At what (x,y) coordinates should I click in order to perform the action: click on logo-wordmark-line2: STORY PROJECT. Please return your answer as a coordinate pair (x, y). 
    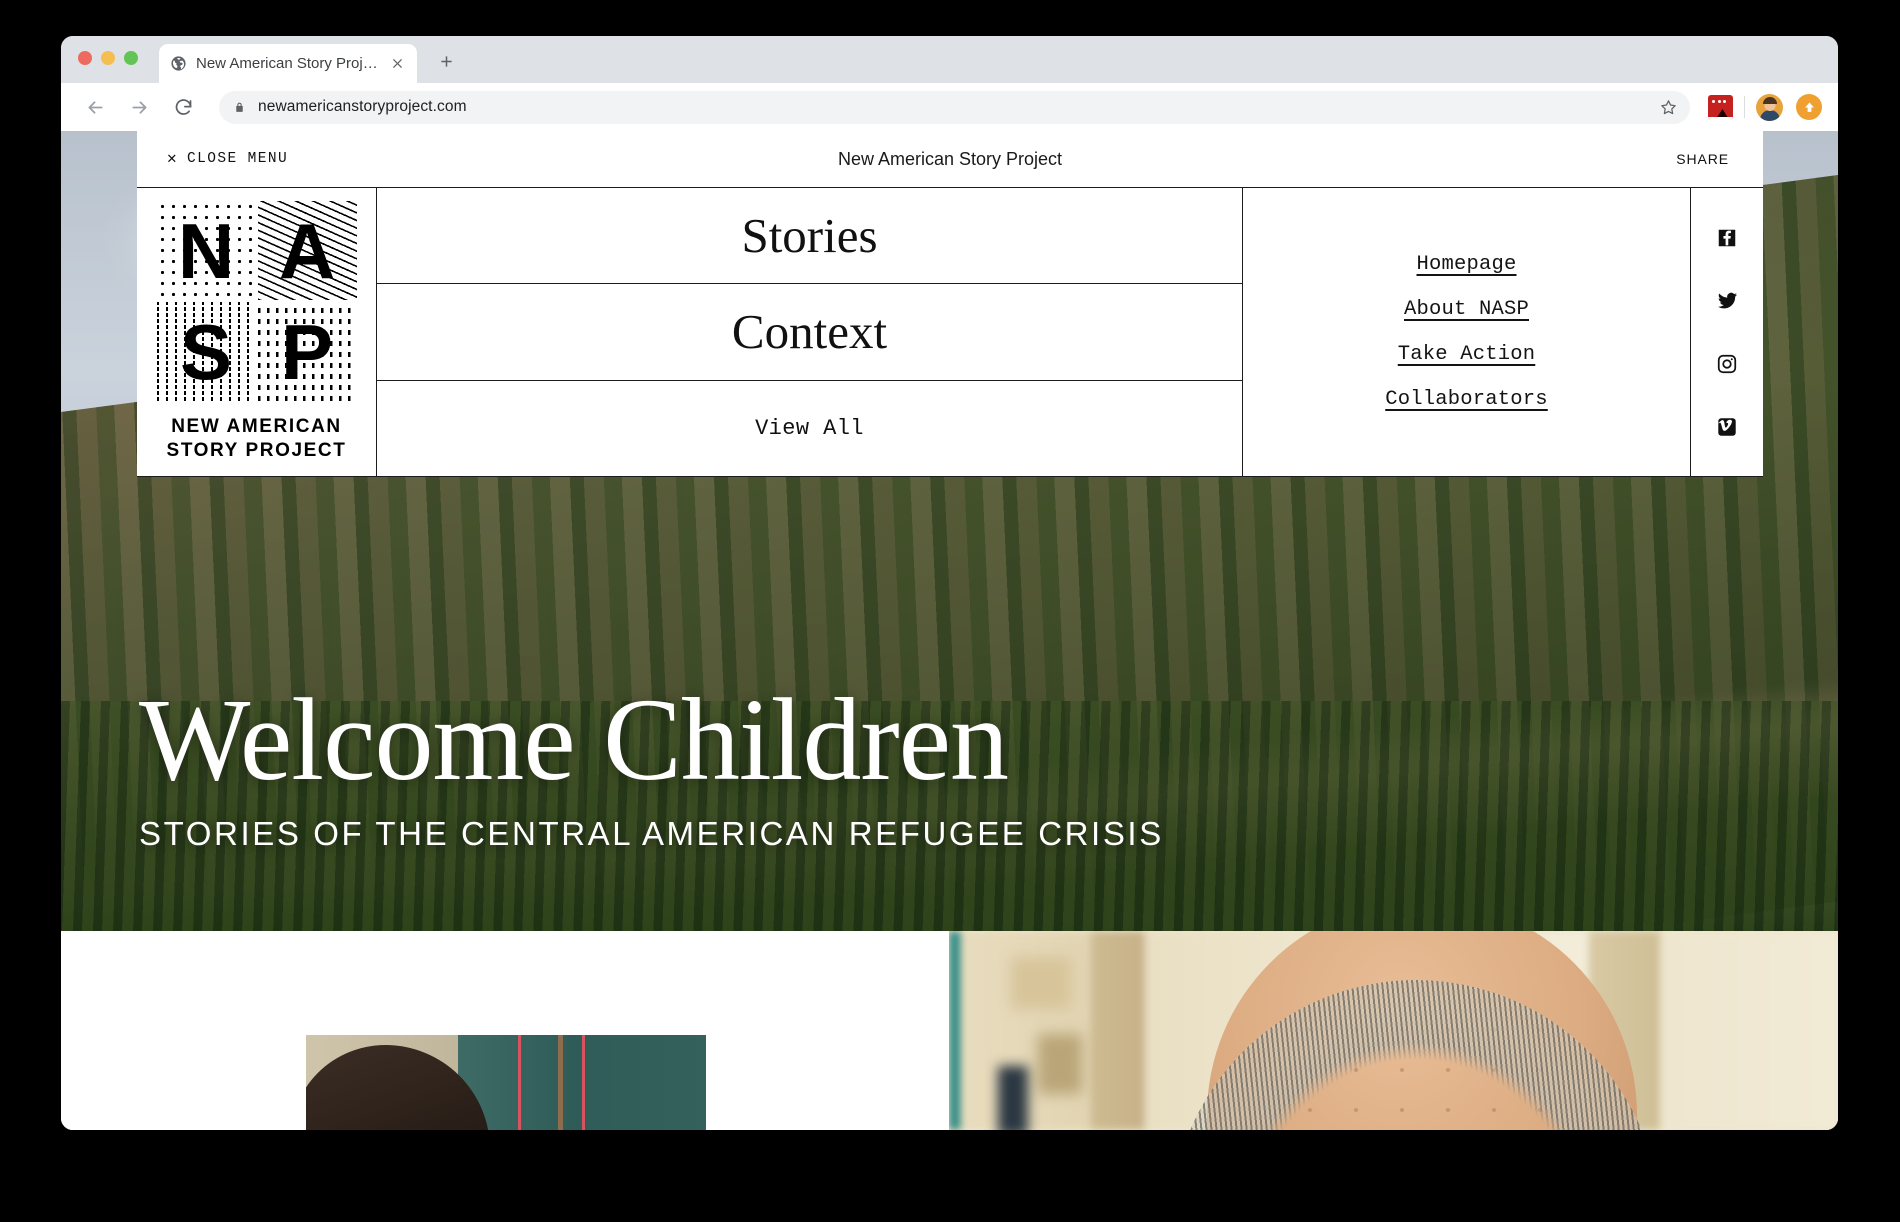
    Looking at the image, I should click on (256, 450).